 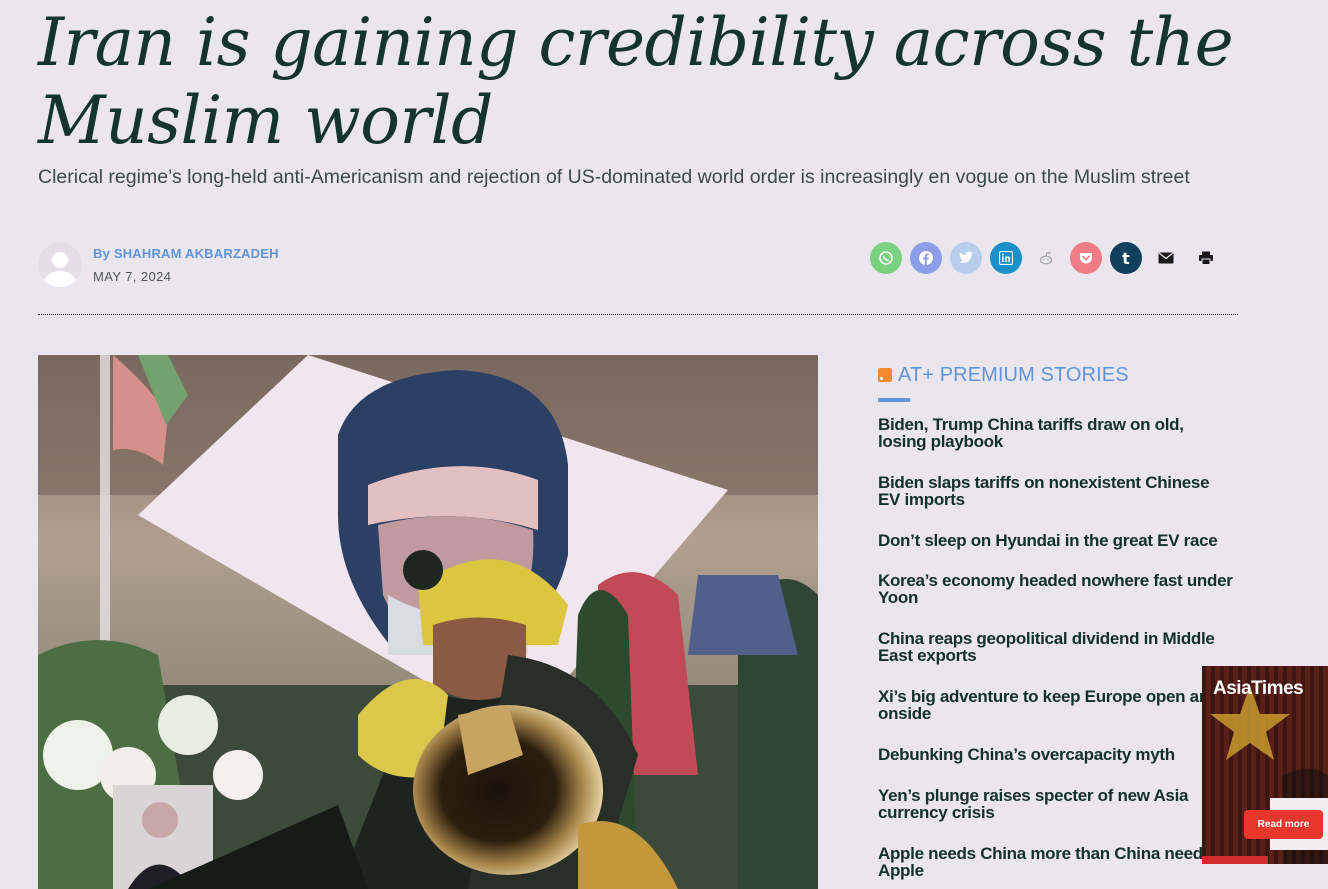 What do you see at coordinates (1126, 258) in the screenshot?
I see `tumblr-icon: t` at bounding box center [1126, 258].